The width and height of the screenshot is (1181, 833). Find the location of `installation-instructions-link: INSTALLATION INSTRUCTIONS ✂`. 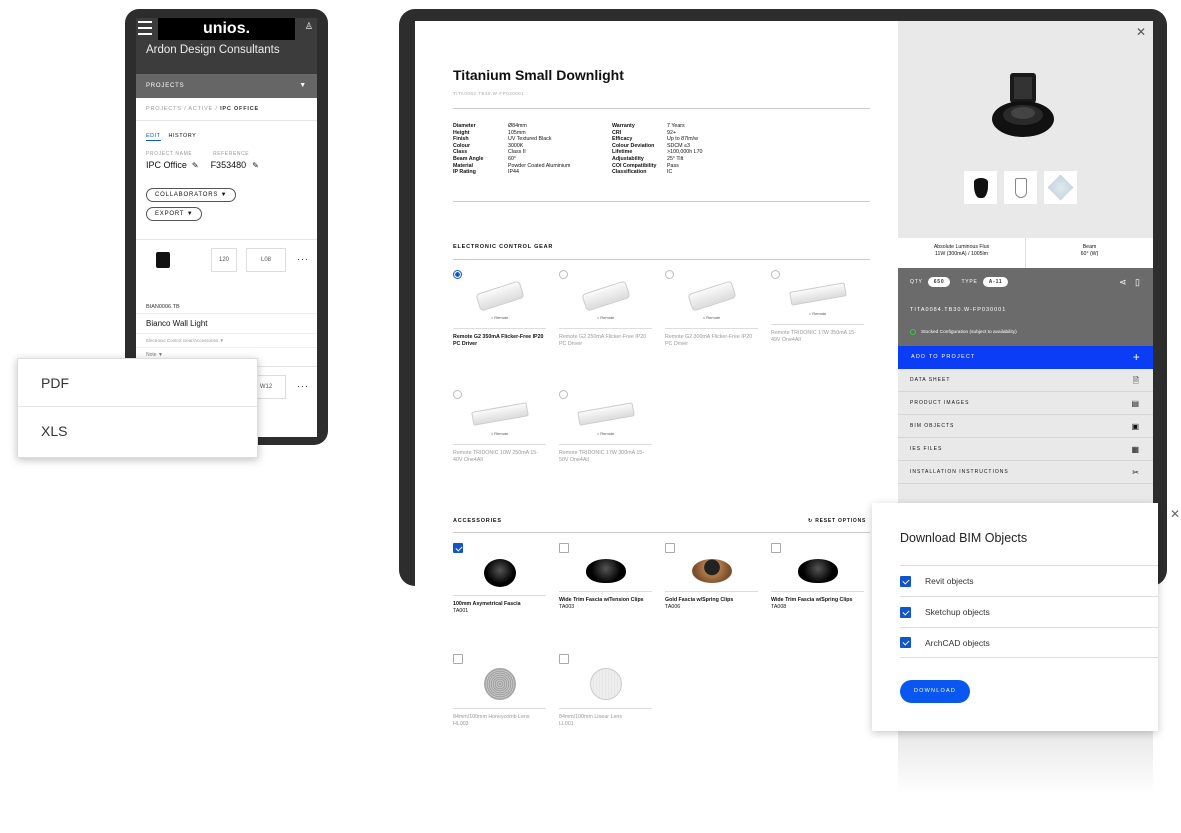

installation-instructions-link: INSTALLATION INSTRUCTIONS ✂ is located at coordinates (1025, 472).